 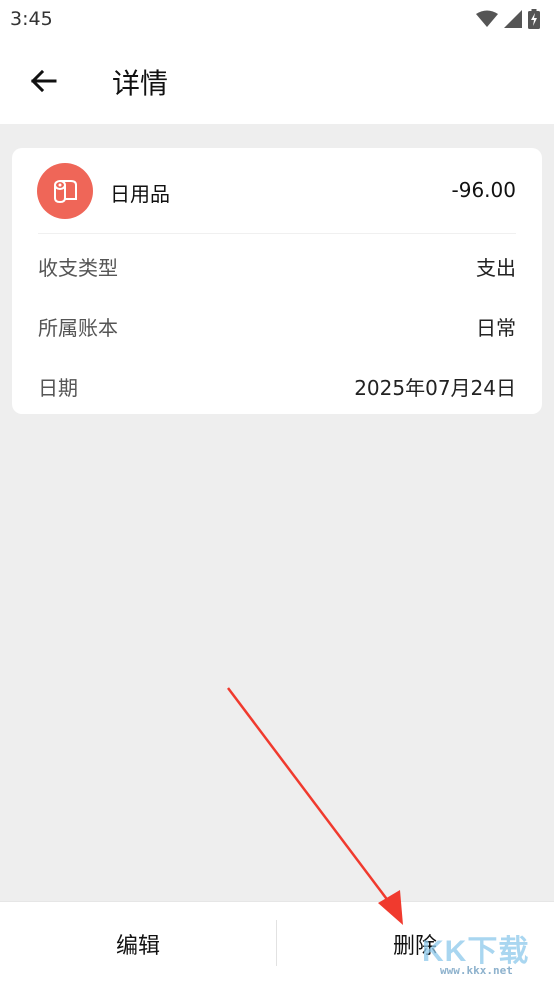 I want to click on back-button, so click(x=43, y=81).